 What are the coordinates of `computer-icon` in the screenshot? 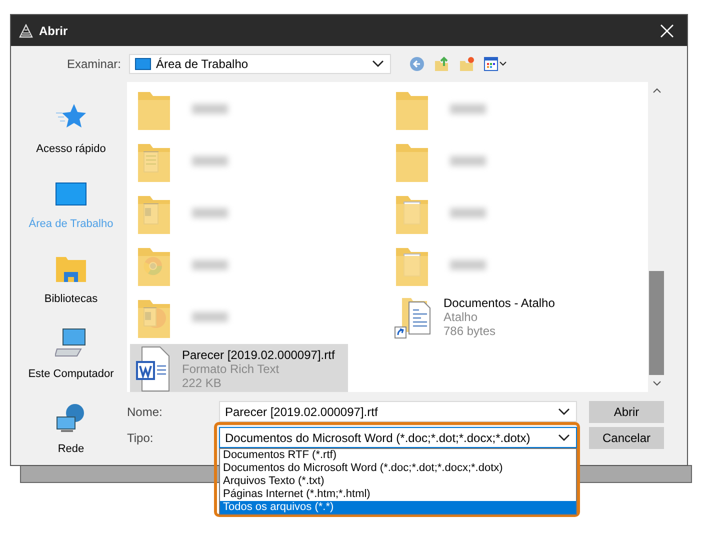 It's located at (71, 343).